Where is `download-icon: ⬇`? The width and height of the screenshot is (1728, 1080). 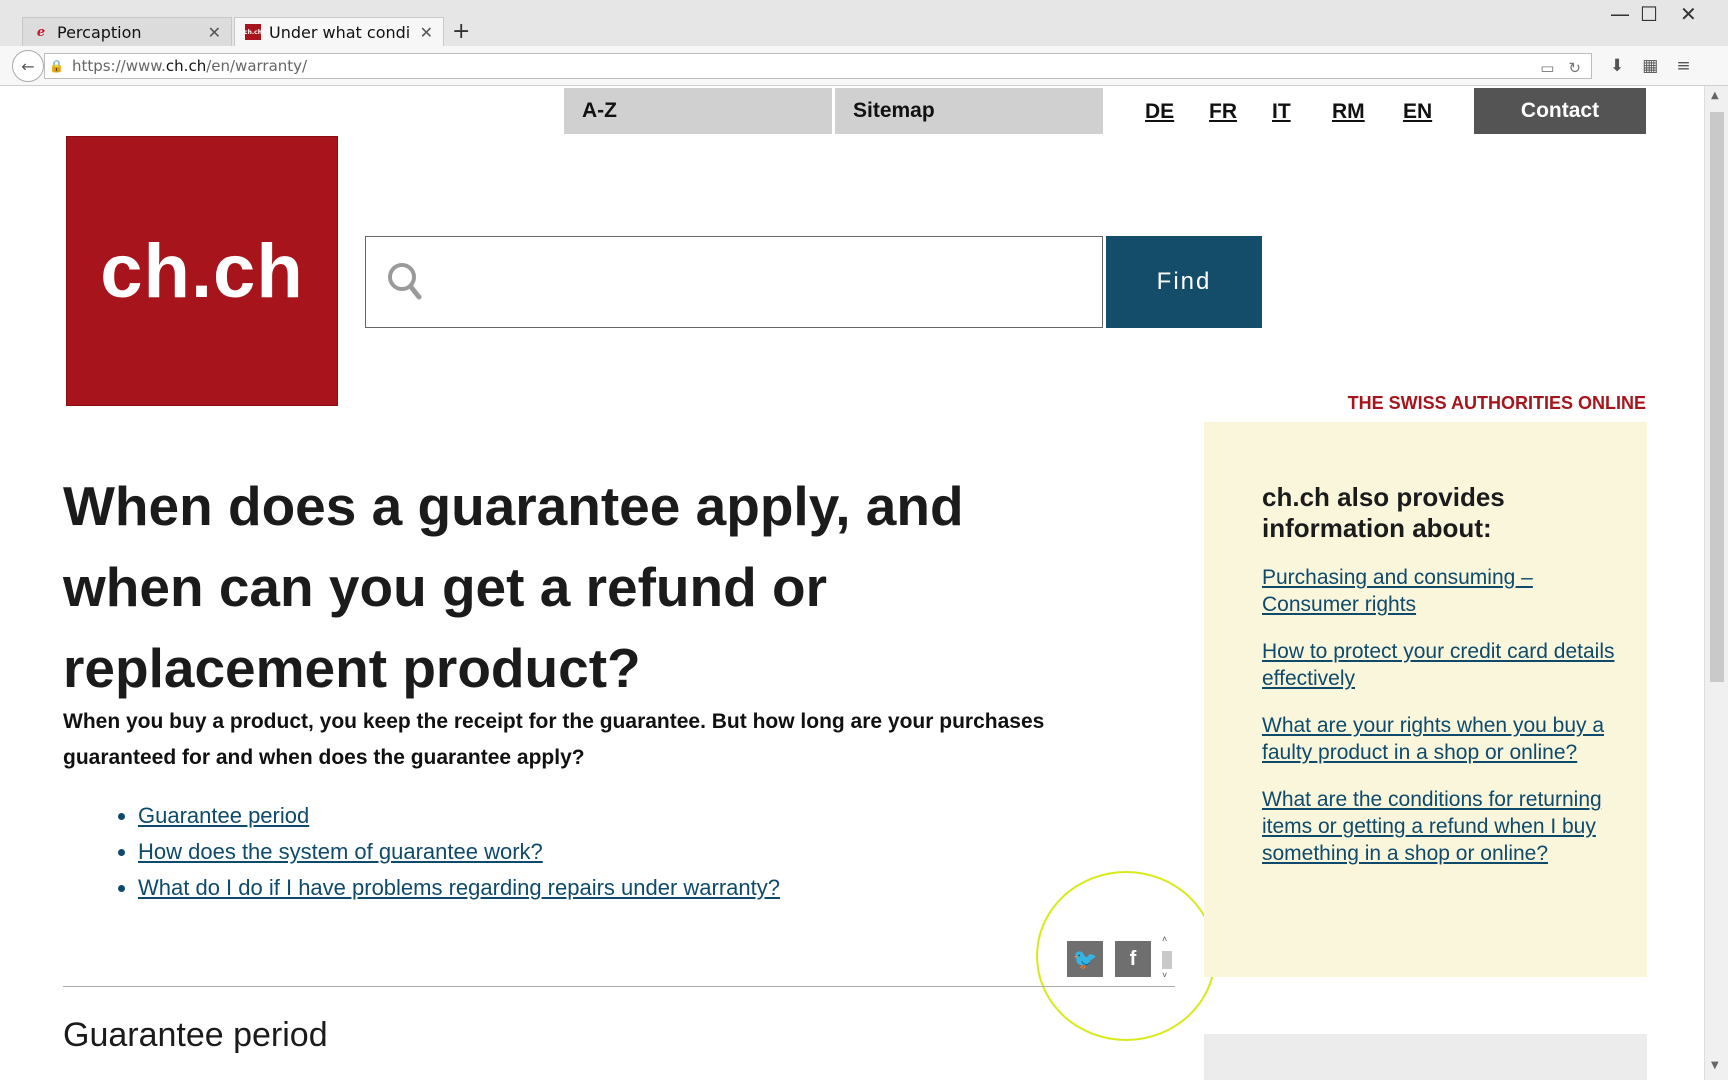
download-icon: ⬇ is located at coordinates (1617, 66).